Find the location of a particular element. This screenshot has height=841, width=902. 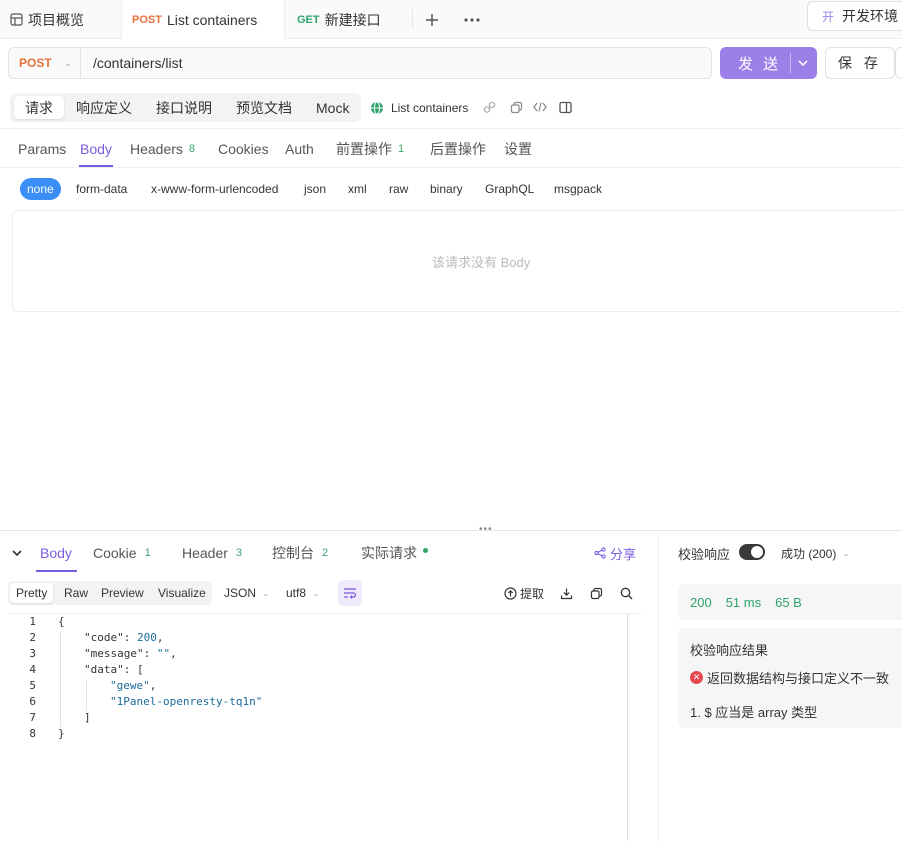

request-tab-auth: Auth is located at coordinates (299, 148).